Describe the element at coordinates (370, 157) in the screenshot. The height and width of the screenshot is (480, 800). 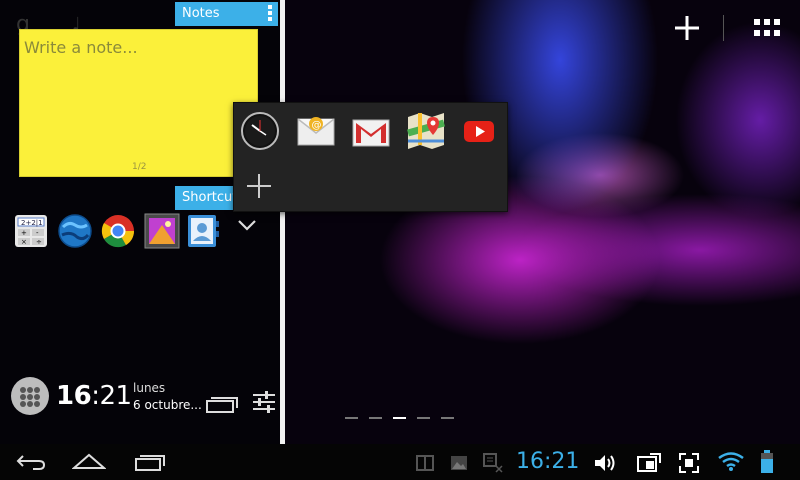
I see `app-folder-popup: @` at that location.